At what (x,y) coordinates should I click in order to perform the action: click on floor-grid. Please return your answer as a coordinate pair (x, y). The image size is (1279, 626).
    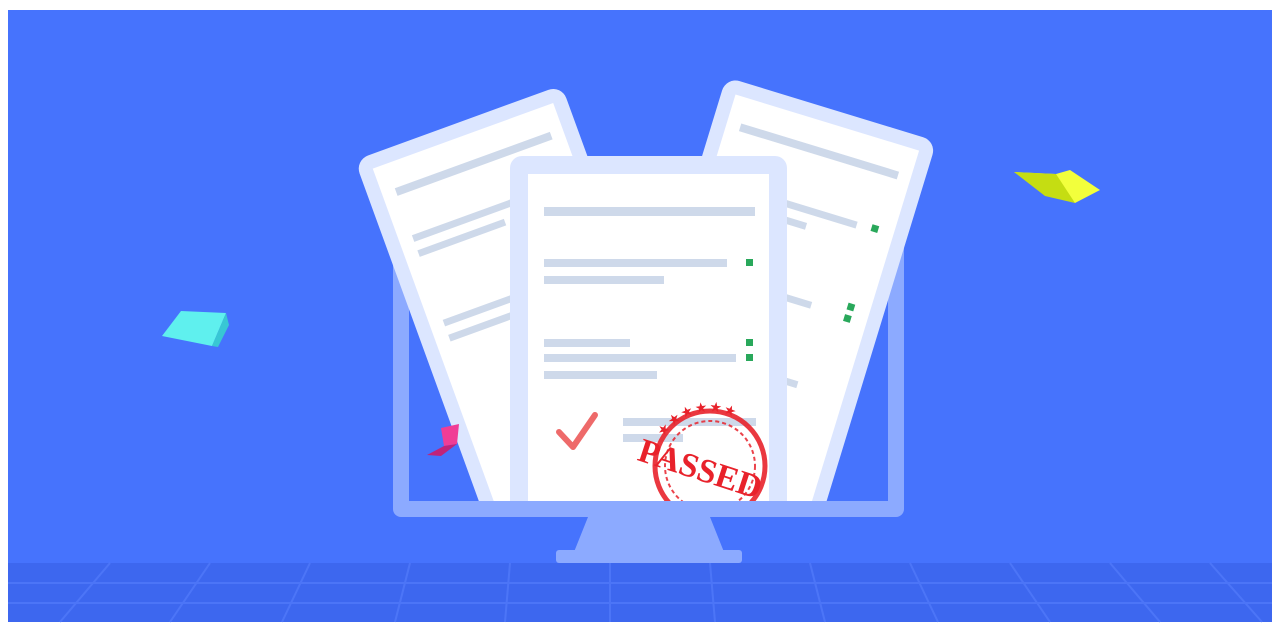
    Looking at the image, I should click on (640, 592).